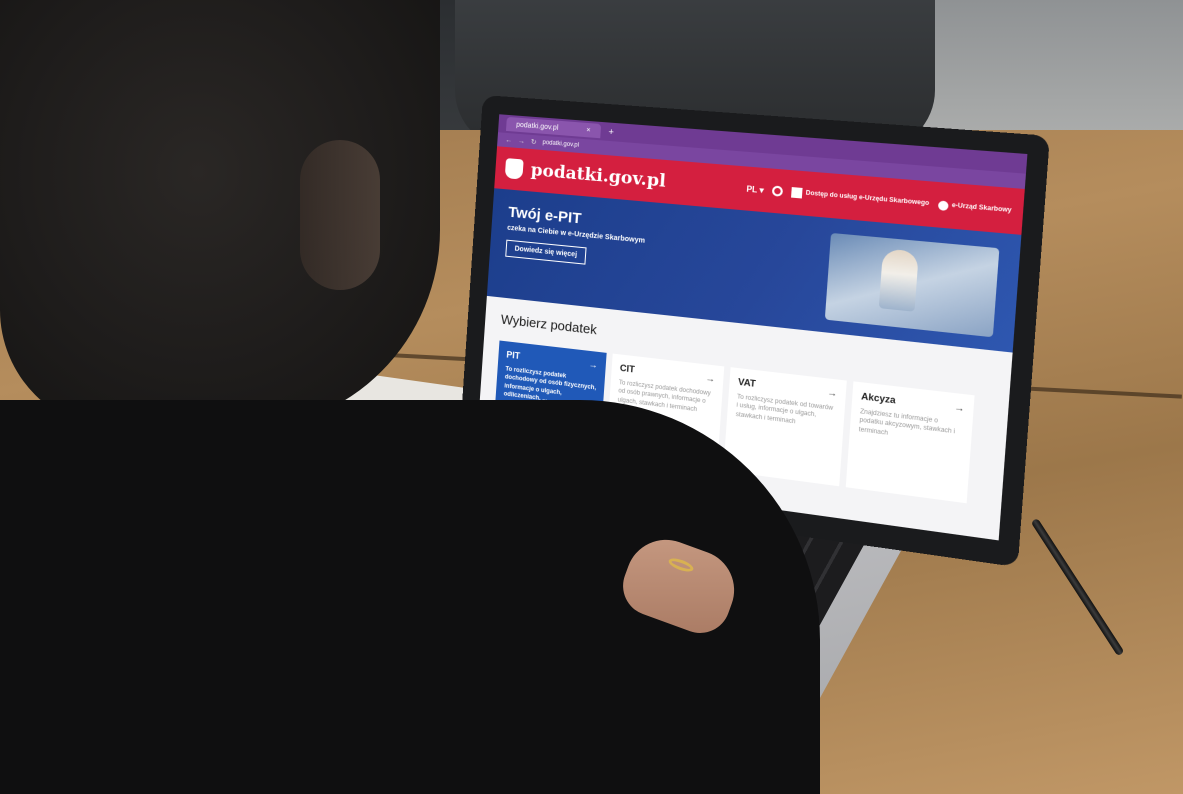 This screenshot has width=1183, height=794. What do you see at coordinates (340, 215) in the screenshot?
I see `person-face` at bounding box center [340, 215].